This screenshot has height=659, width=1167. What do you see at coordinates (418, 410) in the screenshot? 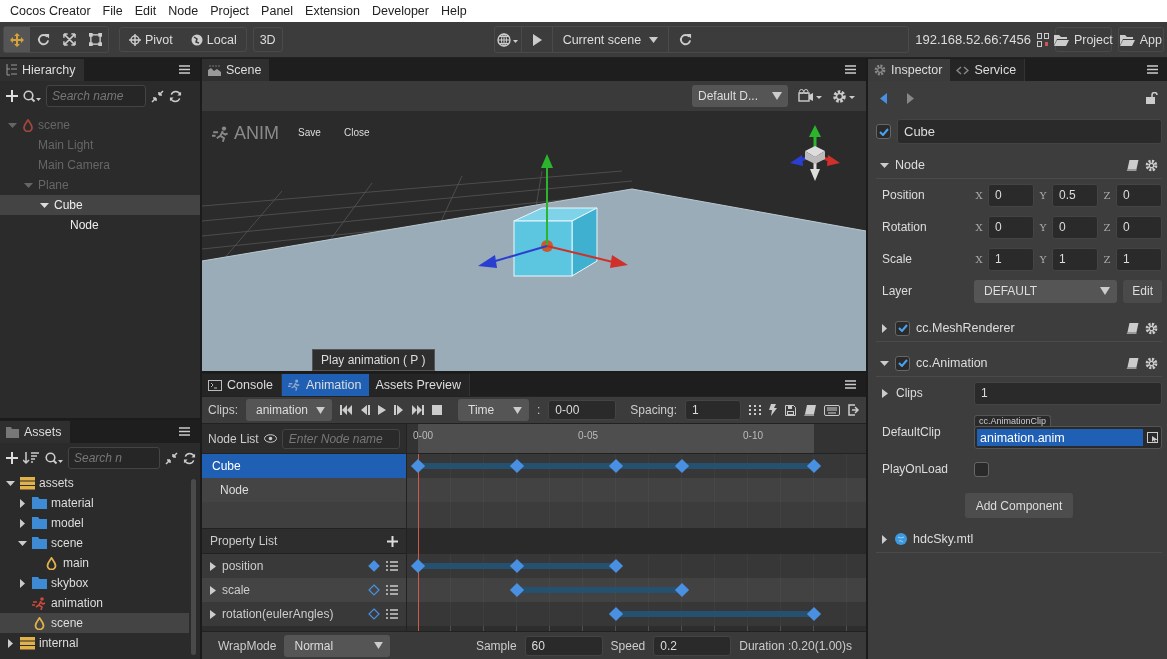
I see `jump-to-end-icon` at bounding box center [418, 410].